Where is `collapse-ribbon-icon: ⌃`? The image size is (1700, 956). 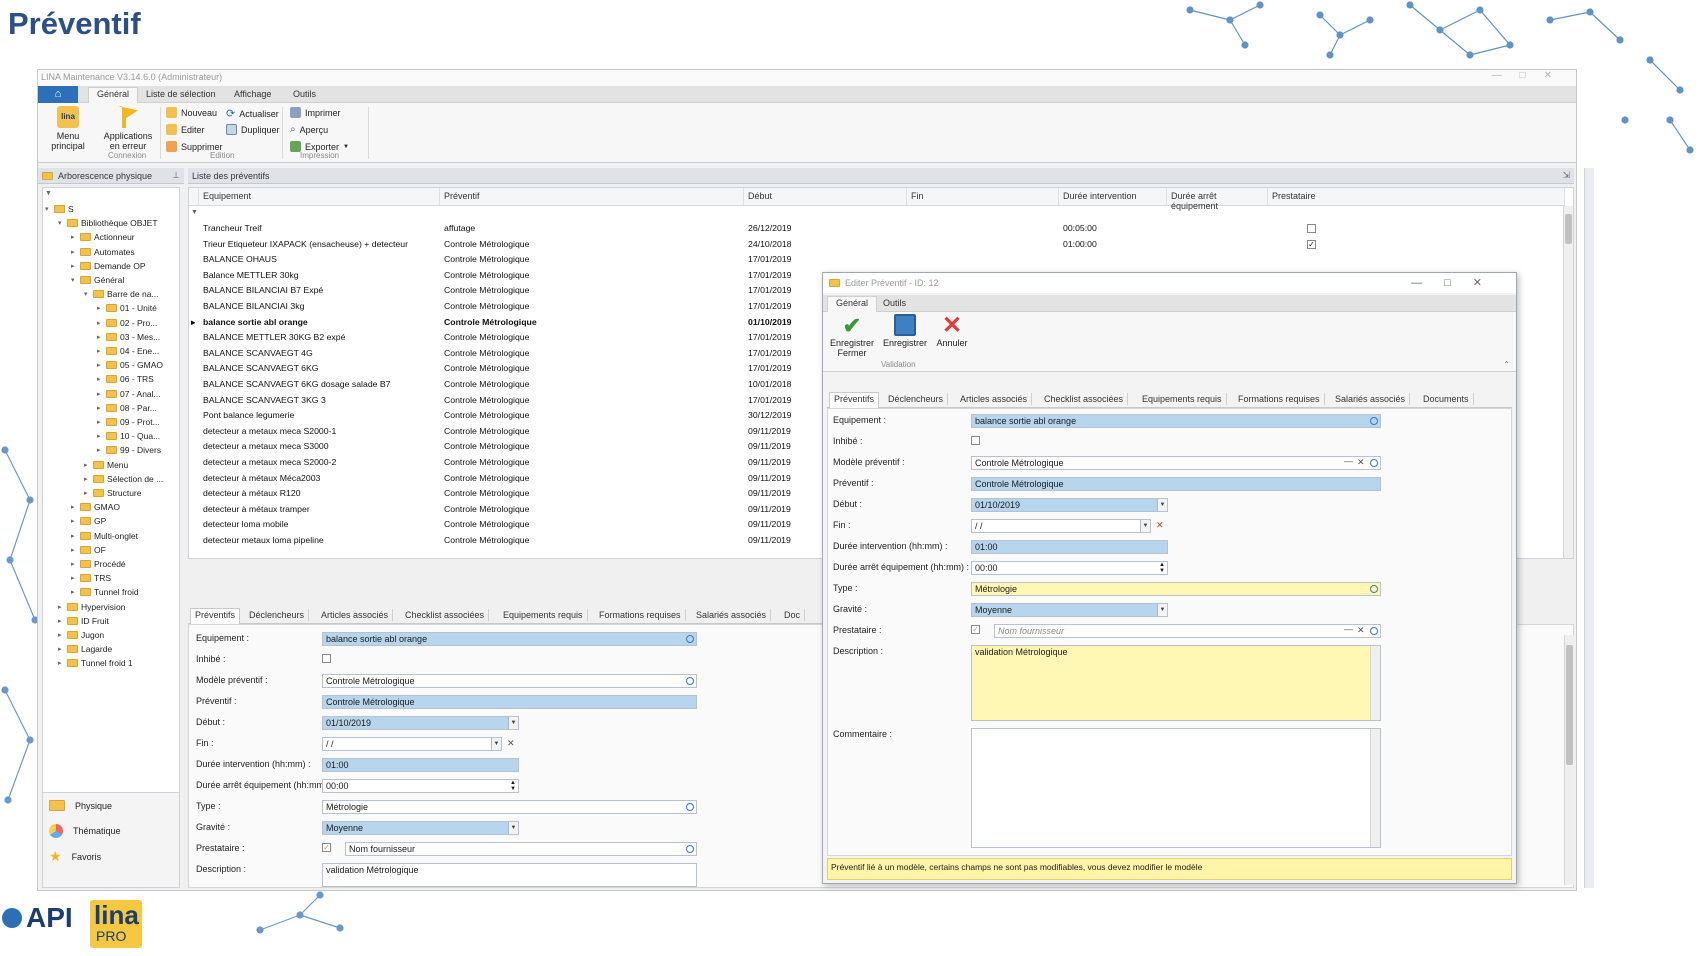 collapse-ribbon-icon: ⌃ is located at coordinates (1506, 364).